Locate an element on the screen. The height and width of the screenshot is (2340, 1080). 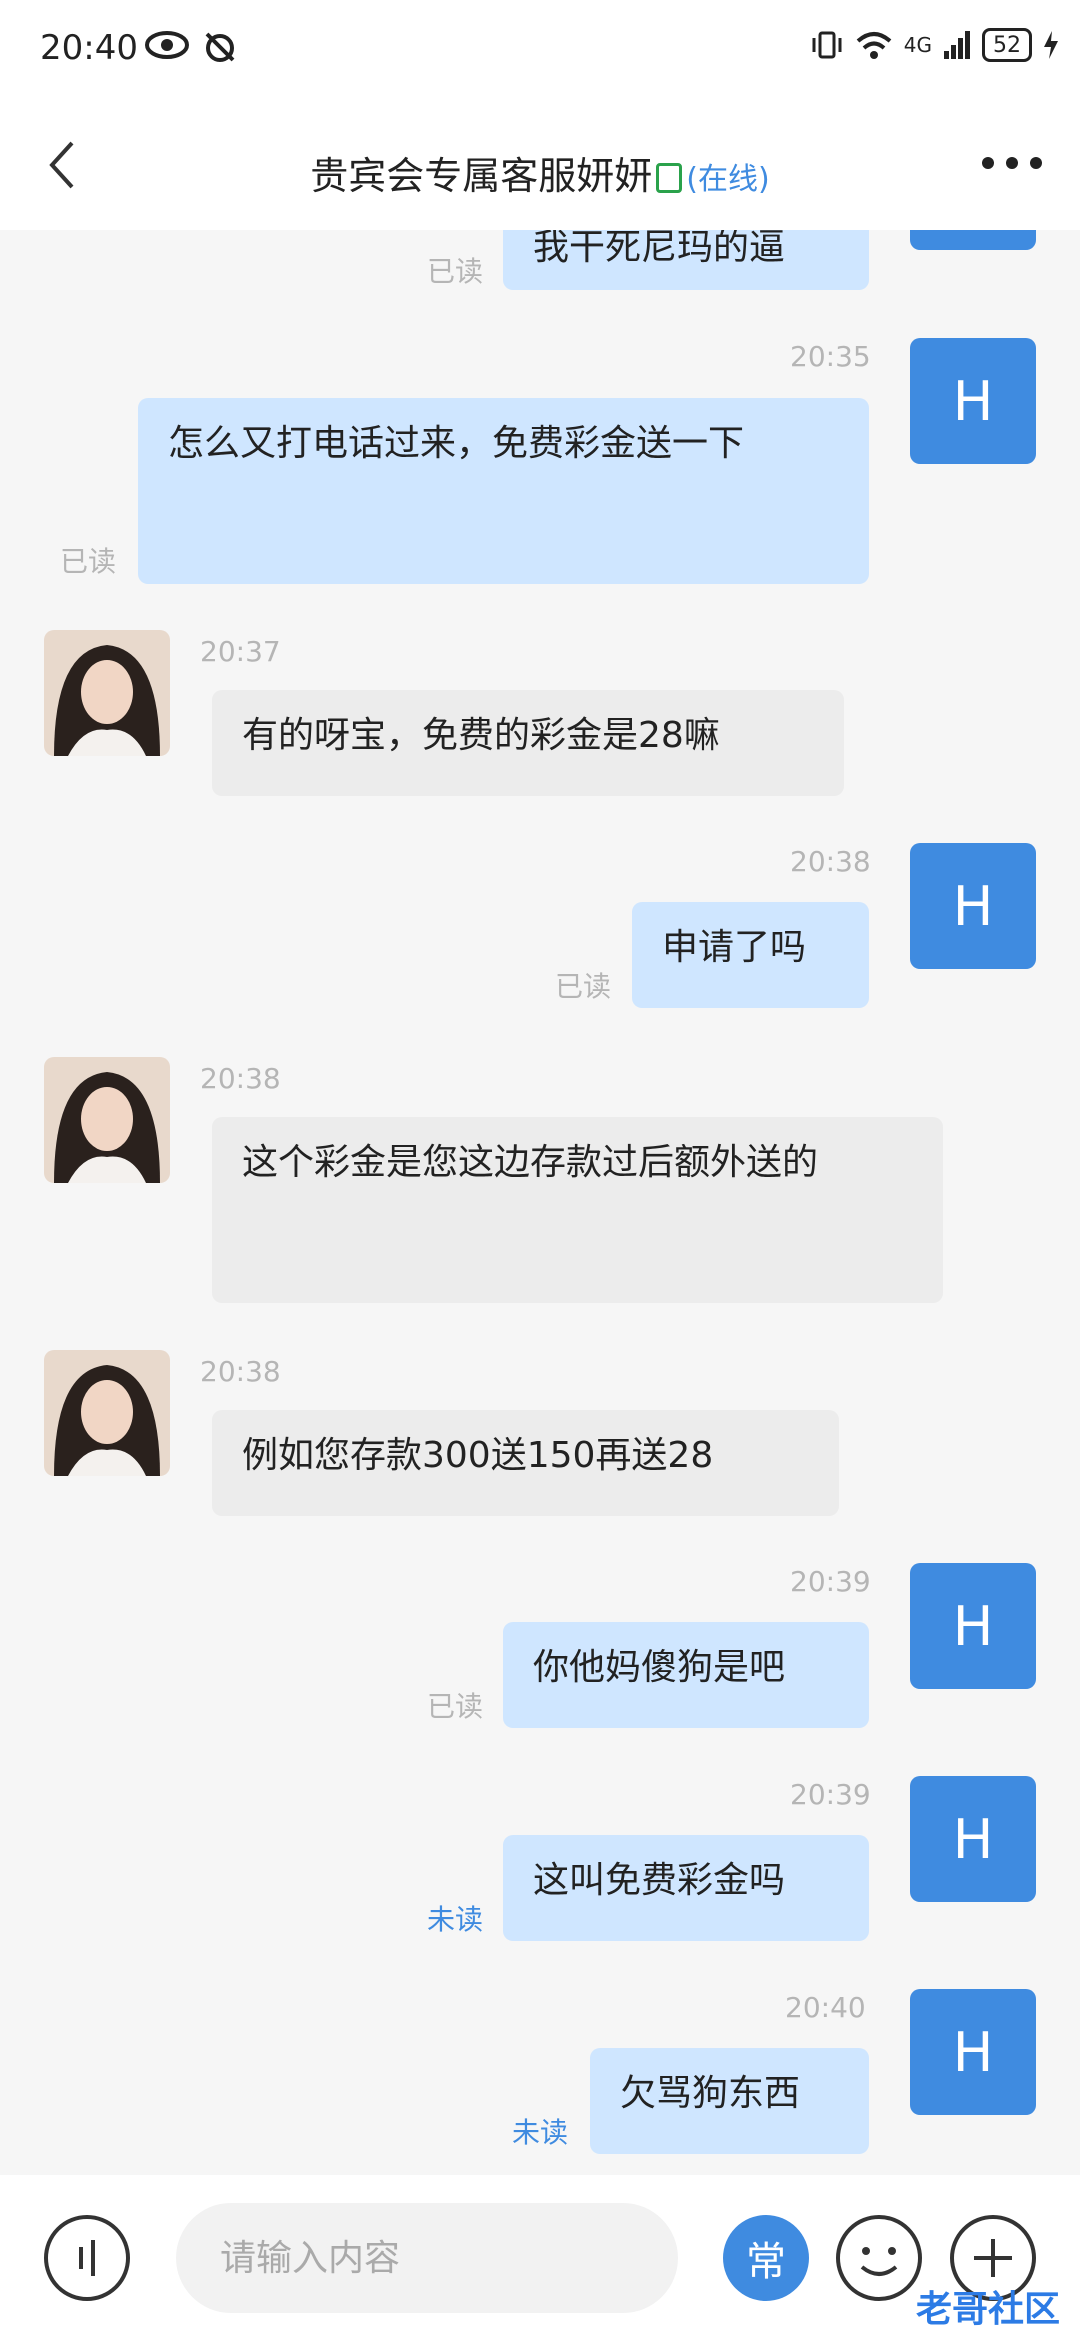
agent-name: 贵宾会专属客服妍妍 is located at coordinates (481, 176).